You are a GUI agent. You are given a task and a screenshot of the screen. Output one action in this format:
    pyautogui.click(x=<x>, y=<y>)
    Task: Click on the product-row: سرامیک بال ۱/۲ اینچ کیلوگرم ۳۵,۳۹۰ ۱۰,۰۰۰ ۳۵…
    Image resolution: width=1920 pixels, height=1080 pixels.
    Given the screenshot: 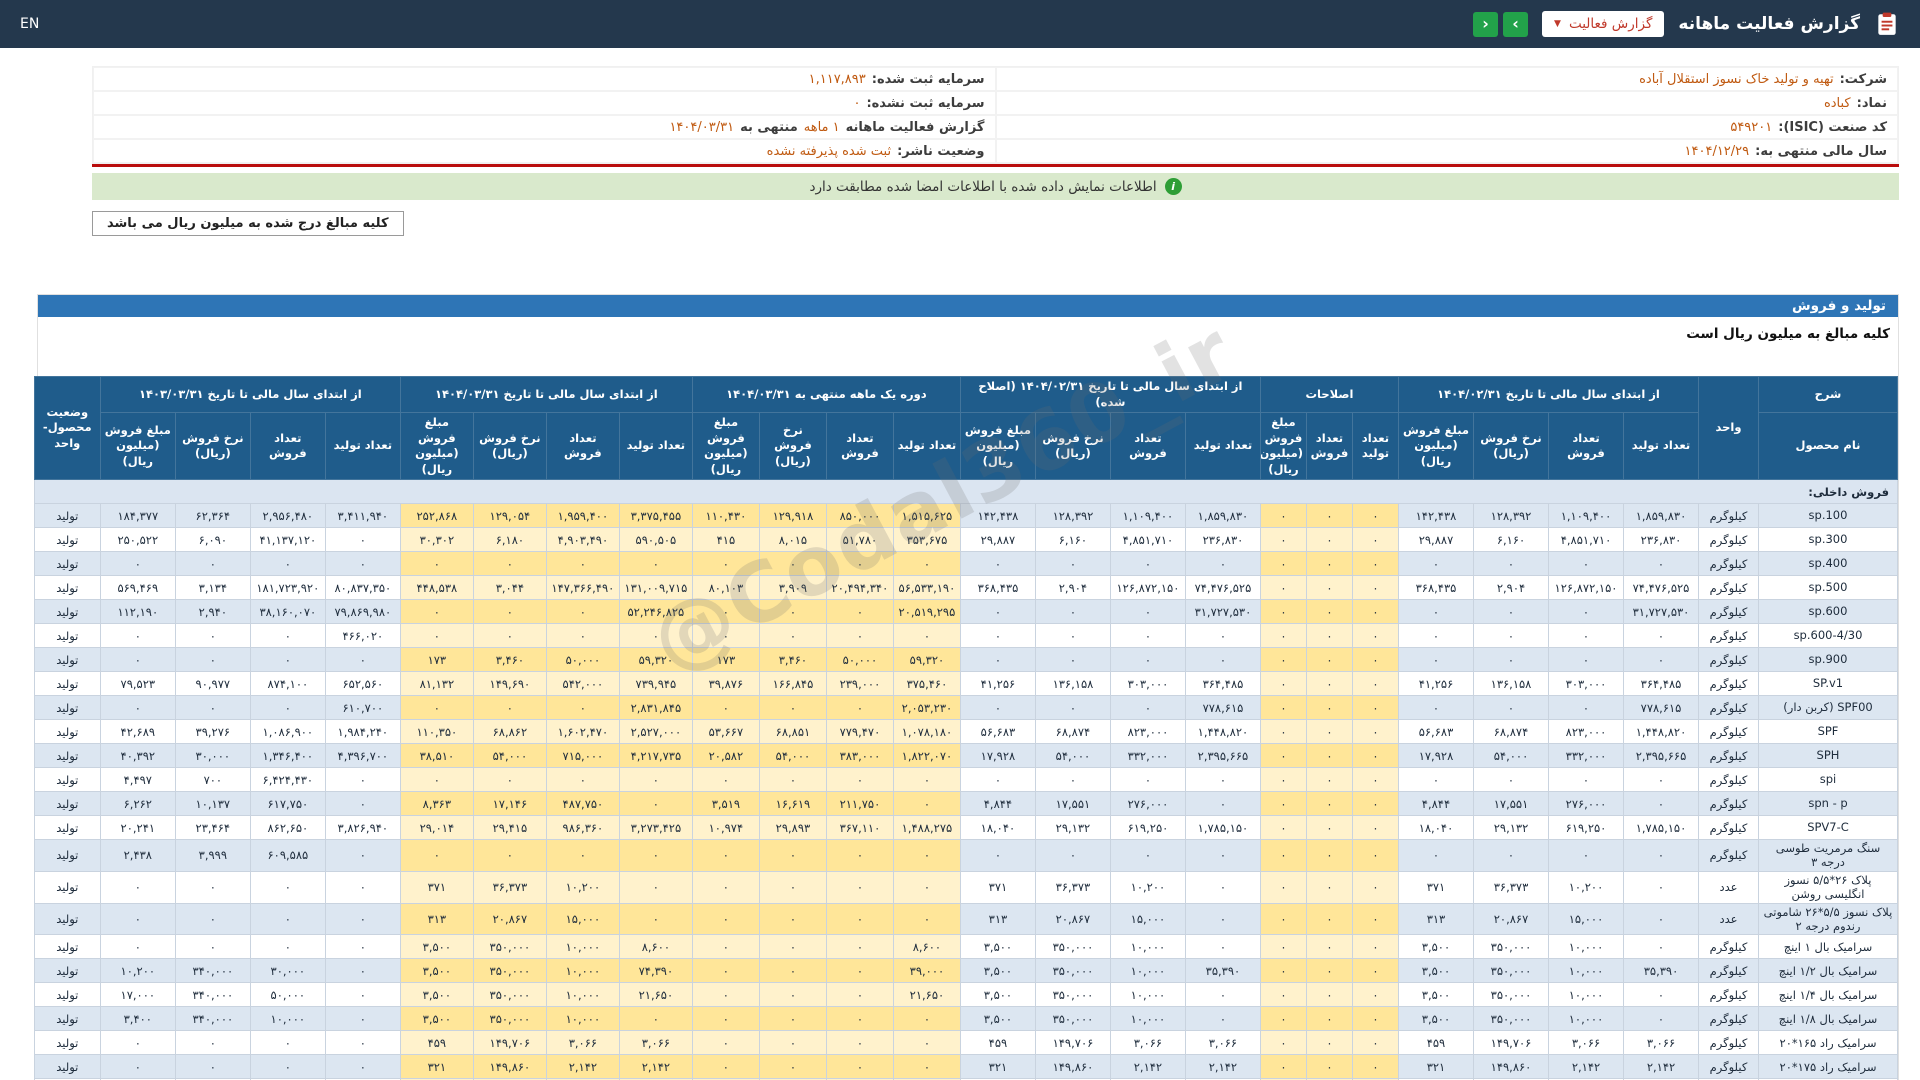 What is the action you would take?
    pyautogui.click(x=965, y=971)
    